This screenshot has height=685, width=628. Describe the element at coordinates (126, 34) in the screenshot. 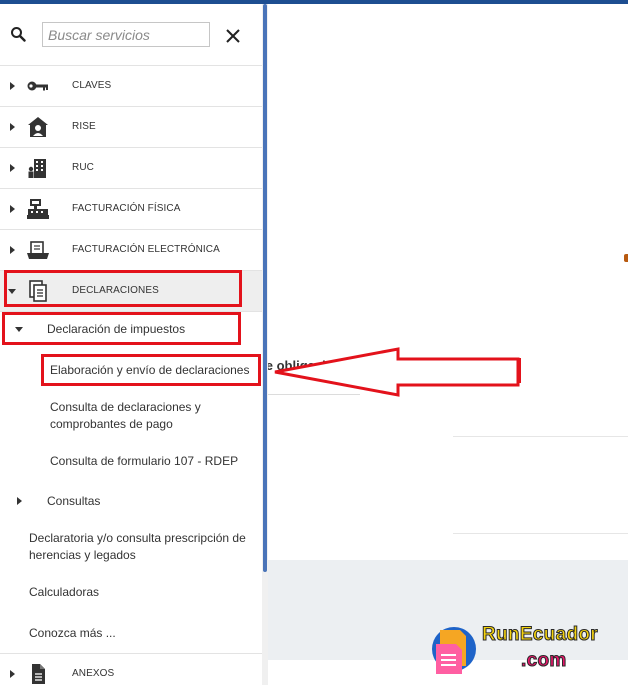

I see `search-input` at that location.